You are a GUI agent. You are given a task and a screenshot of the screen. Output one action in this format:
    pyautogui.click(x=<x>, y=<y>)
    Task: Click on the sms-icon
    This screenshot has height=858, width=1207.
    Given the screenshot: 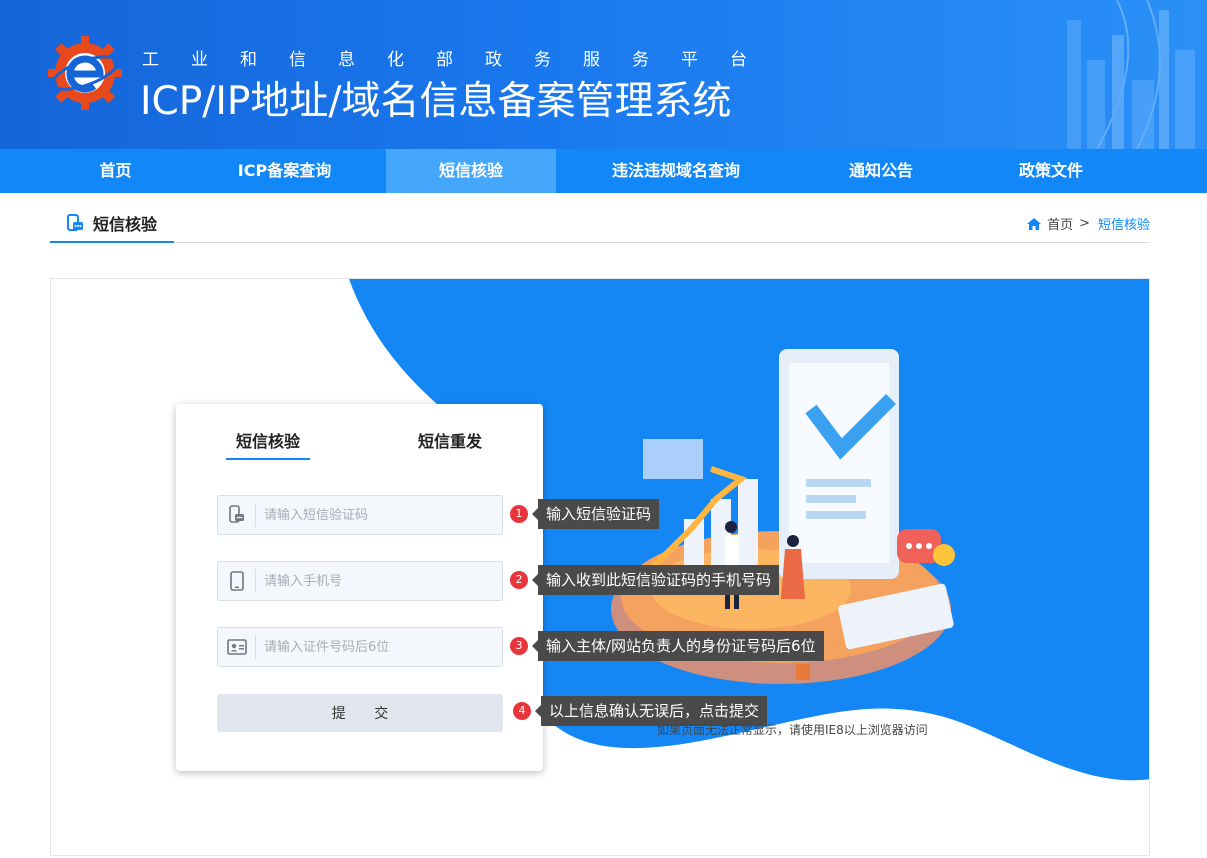 What is the action you would take?
    pyautogui.click(x=75, y=222)
    